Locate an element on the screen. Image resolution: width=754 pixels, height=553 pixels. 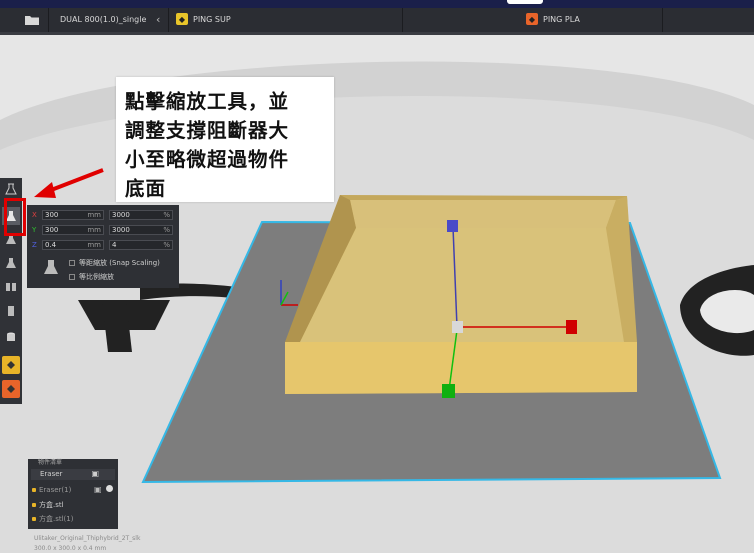
callout-line: 底面 is located at coordinates (146, 188).